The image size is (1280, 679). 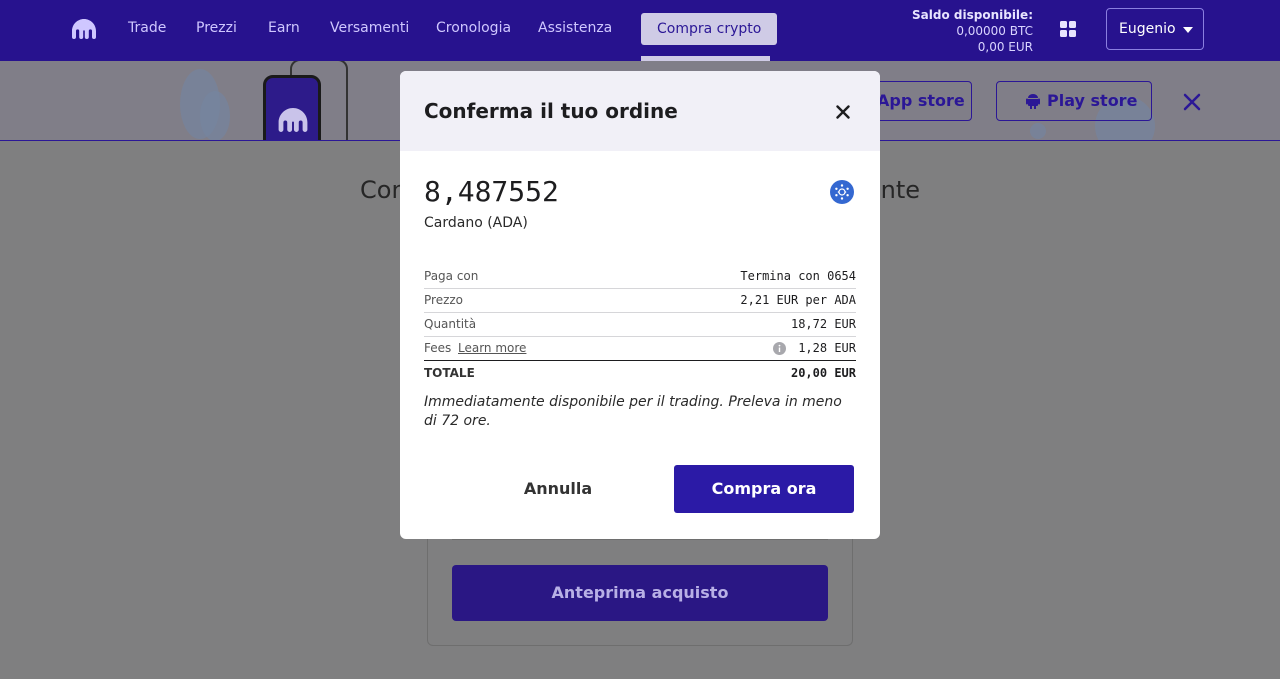 What do you see at coordinates (1147, 29) in the screenshot?
I see `user-name: Eugenio` at bounding box center [1147, 29].